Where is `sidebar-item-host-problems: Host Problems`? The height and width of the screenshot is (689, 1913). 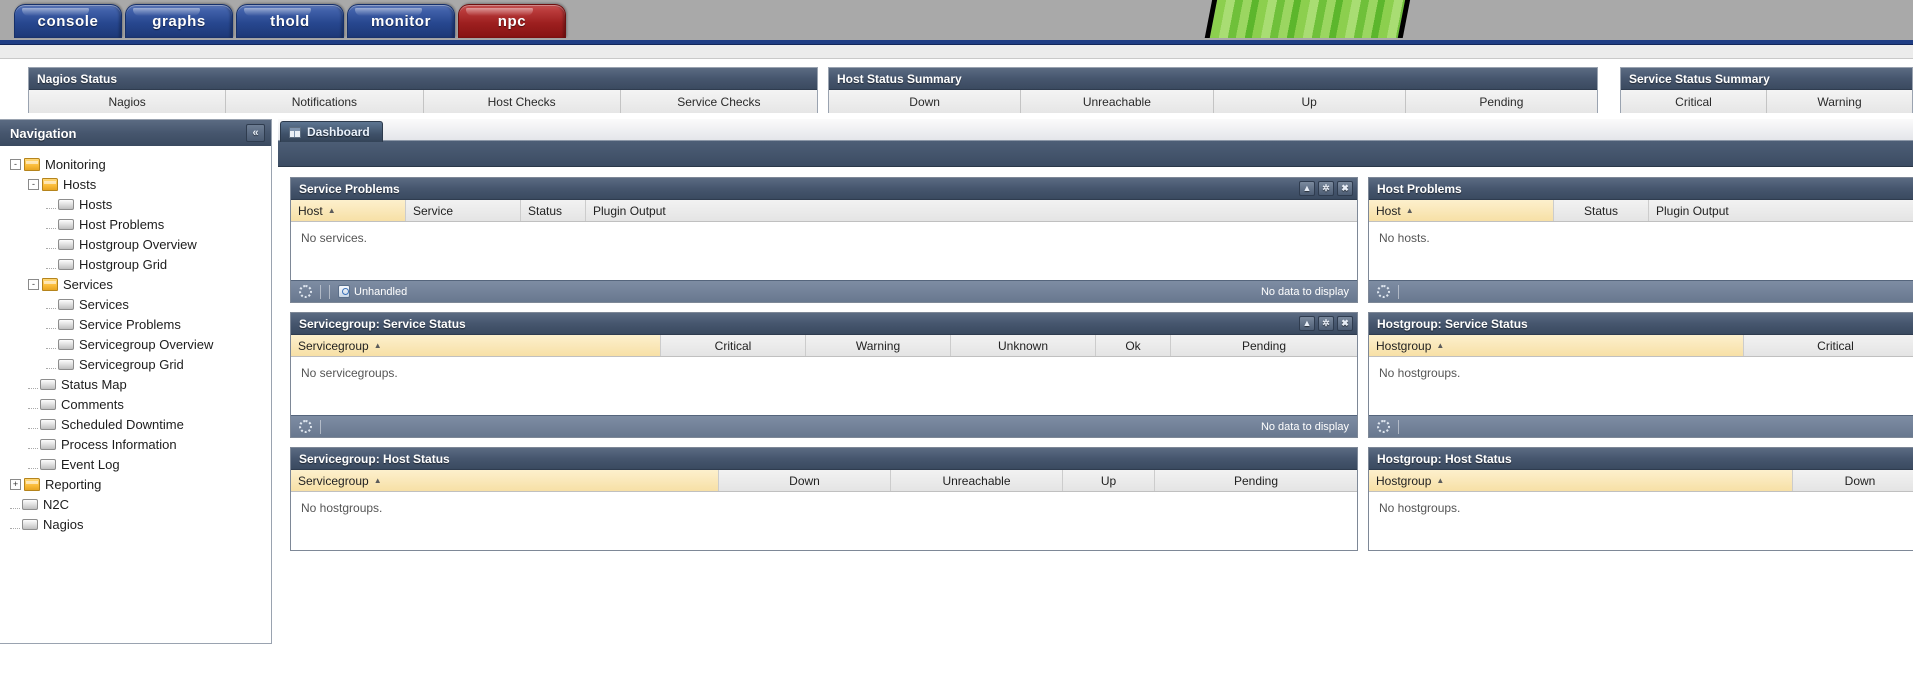 sidebar-item-host-problems: Host Problems is located at coordinates (140, 224).